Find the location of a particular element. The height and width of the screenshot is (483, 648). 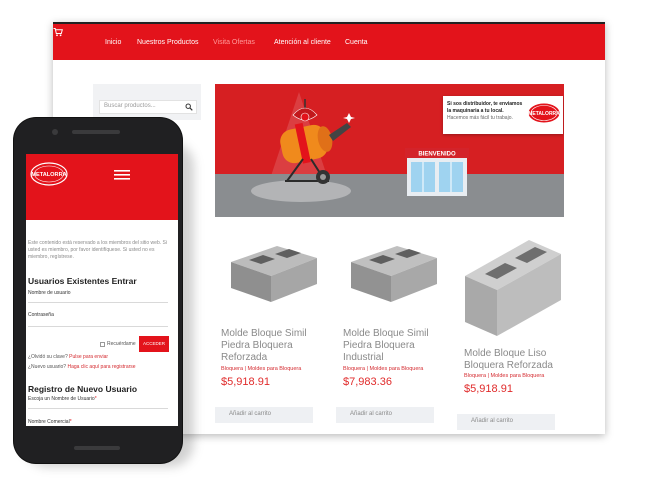

cart-icon is located at coordinates (58, 32).